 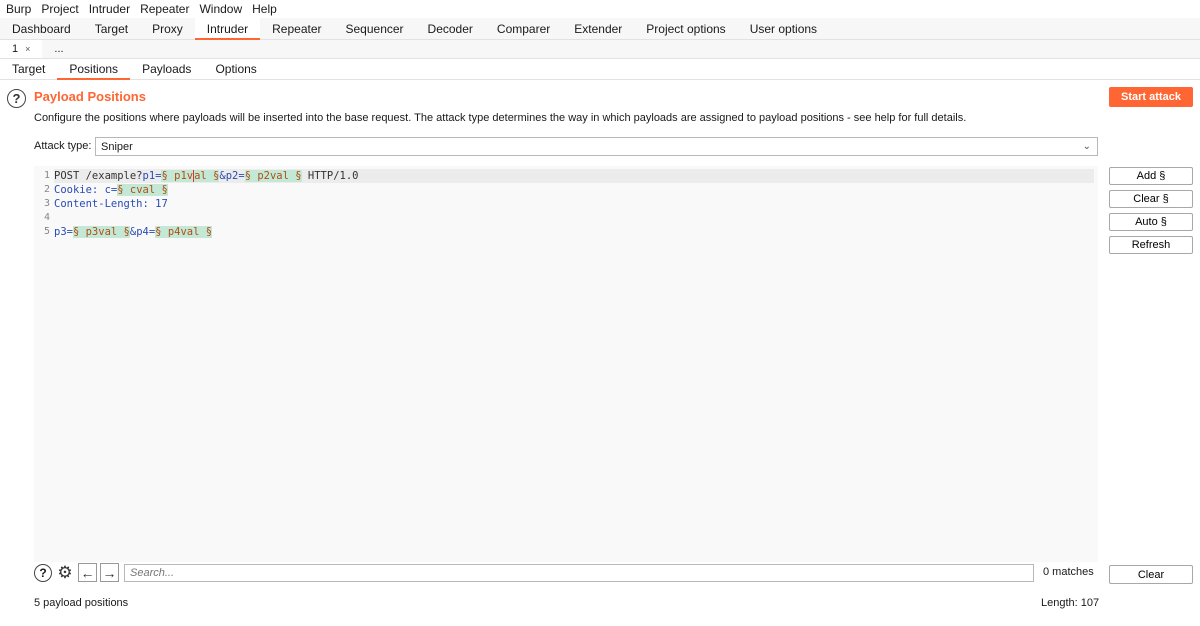 What do you see at coordinates (1086, 146) in the screenshot?
I see `chevron-down-icon: ⌄` at bounding box center [1086, 146].